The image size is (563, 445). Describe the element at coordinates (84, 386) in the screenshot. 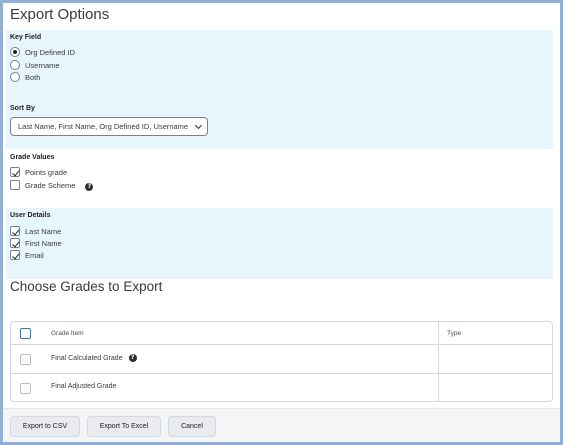

I see `grade-item-name: Final Adjusted Grade` at that location.